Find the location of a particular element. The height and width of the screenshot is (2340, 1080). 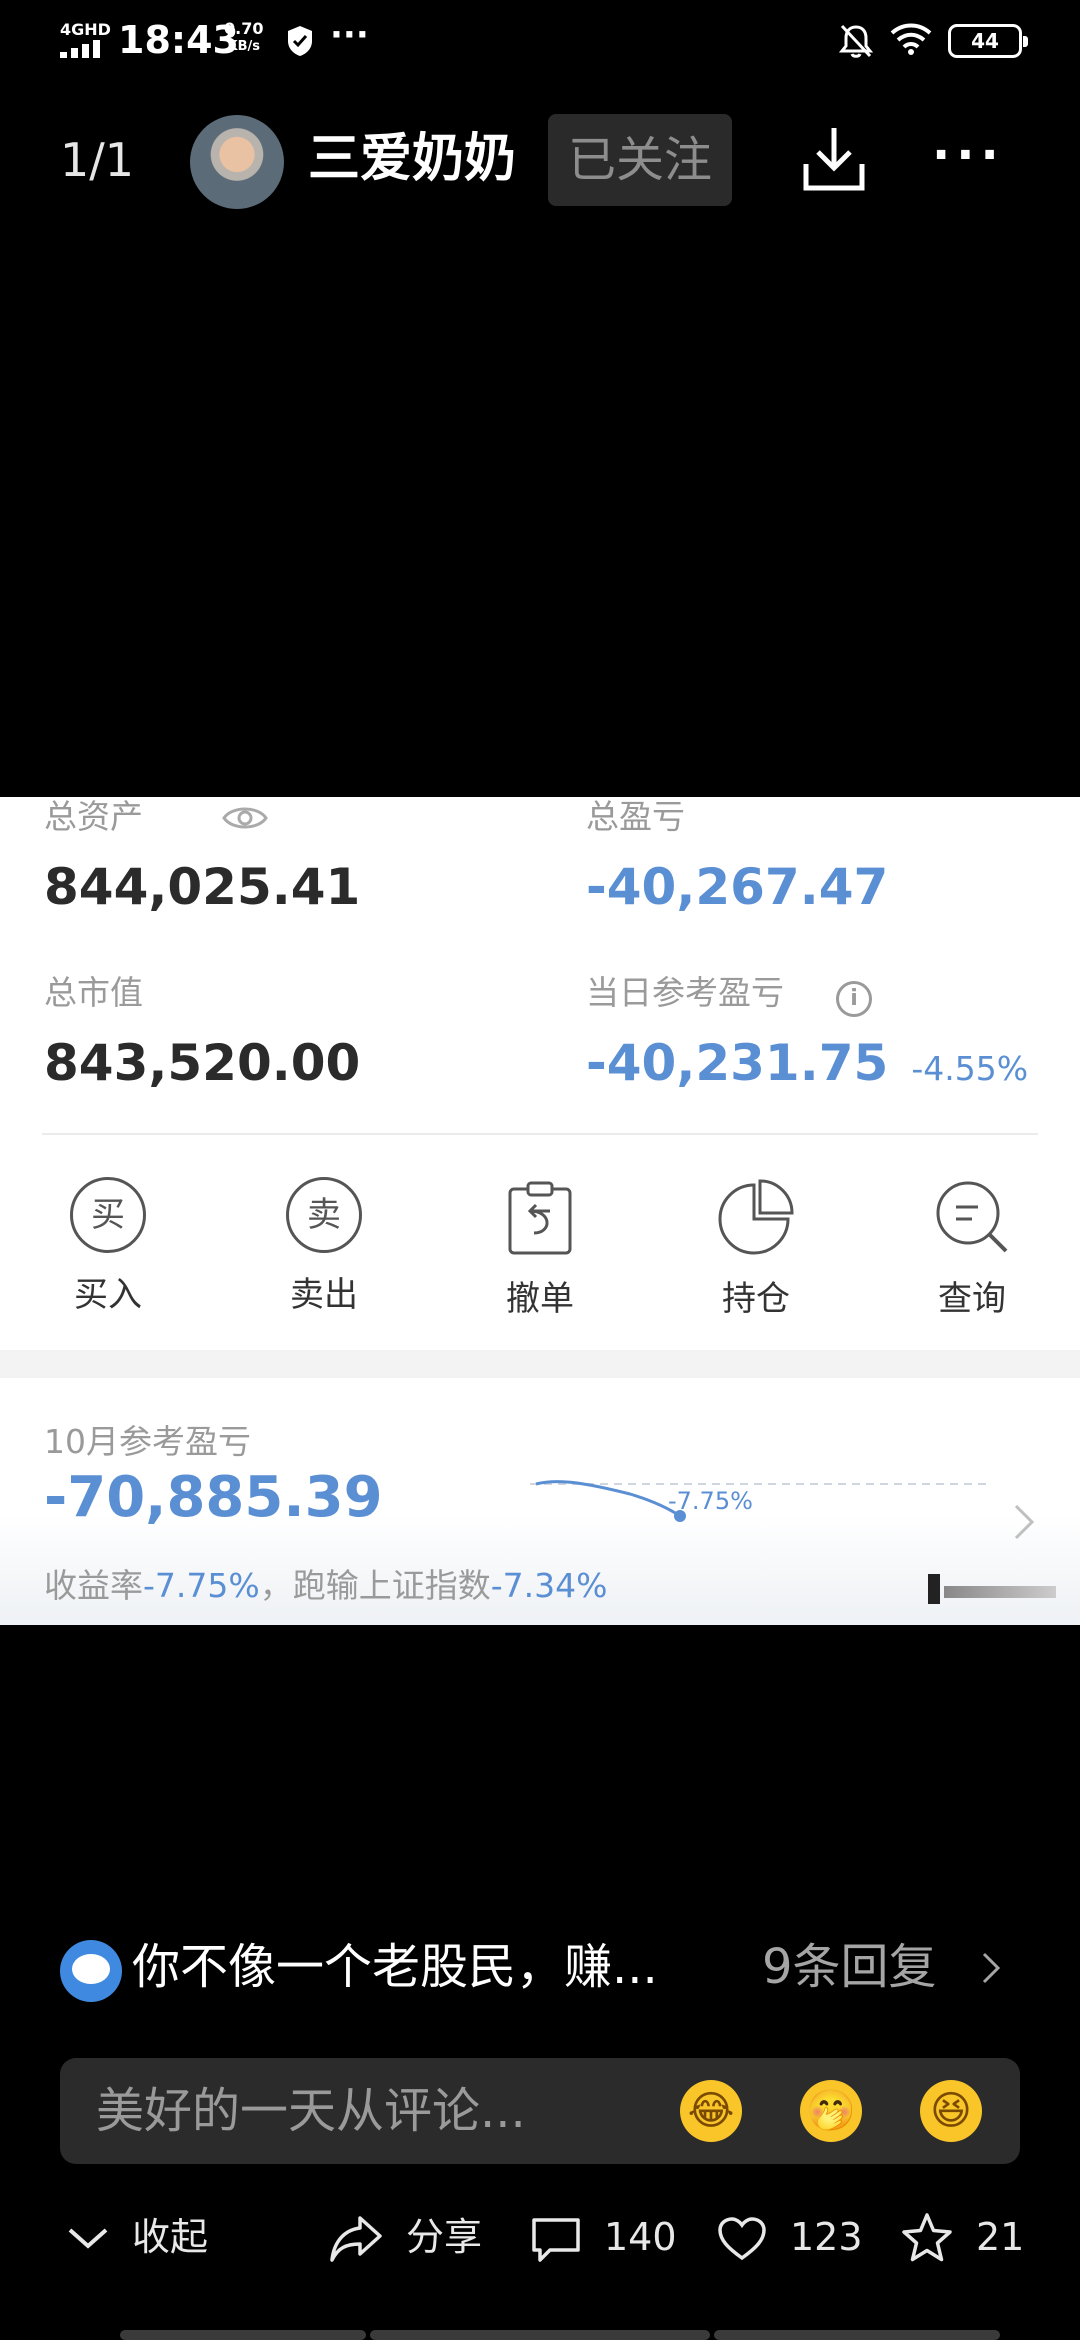

daily-pl-row: -40,231.75 -4.55% is located at coordinates (807, 1063).